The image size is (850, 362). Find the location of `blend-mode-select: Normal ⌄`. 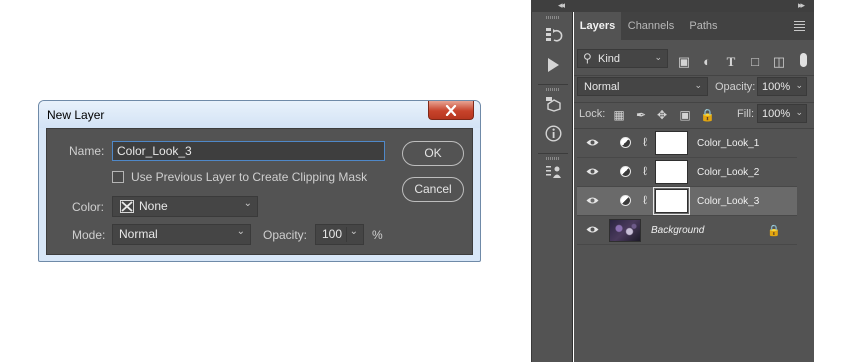

blend-mode-select: Normal ⌄ is located at coordinates (642, 86).